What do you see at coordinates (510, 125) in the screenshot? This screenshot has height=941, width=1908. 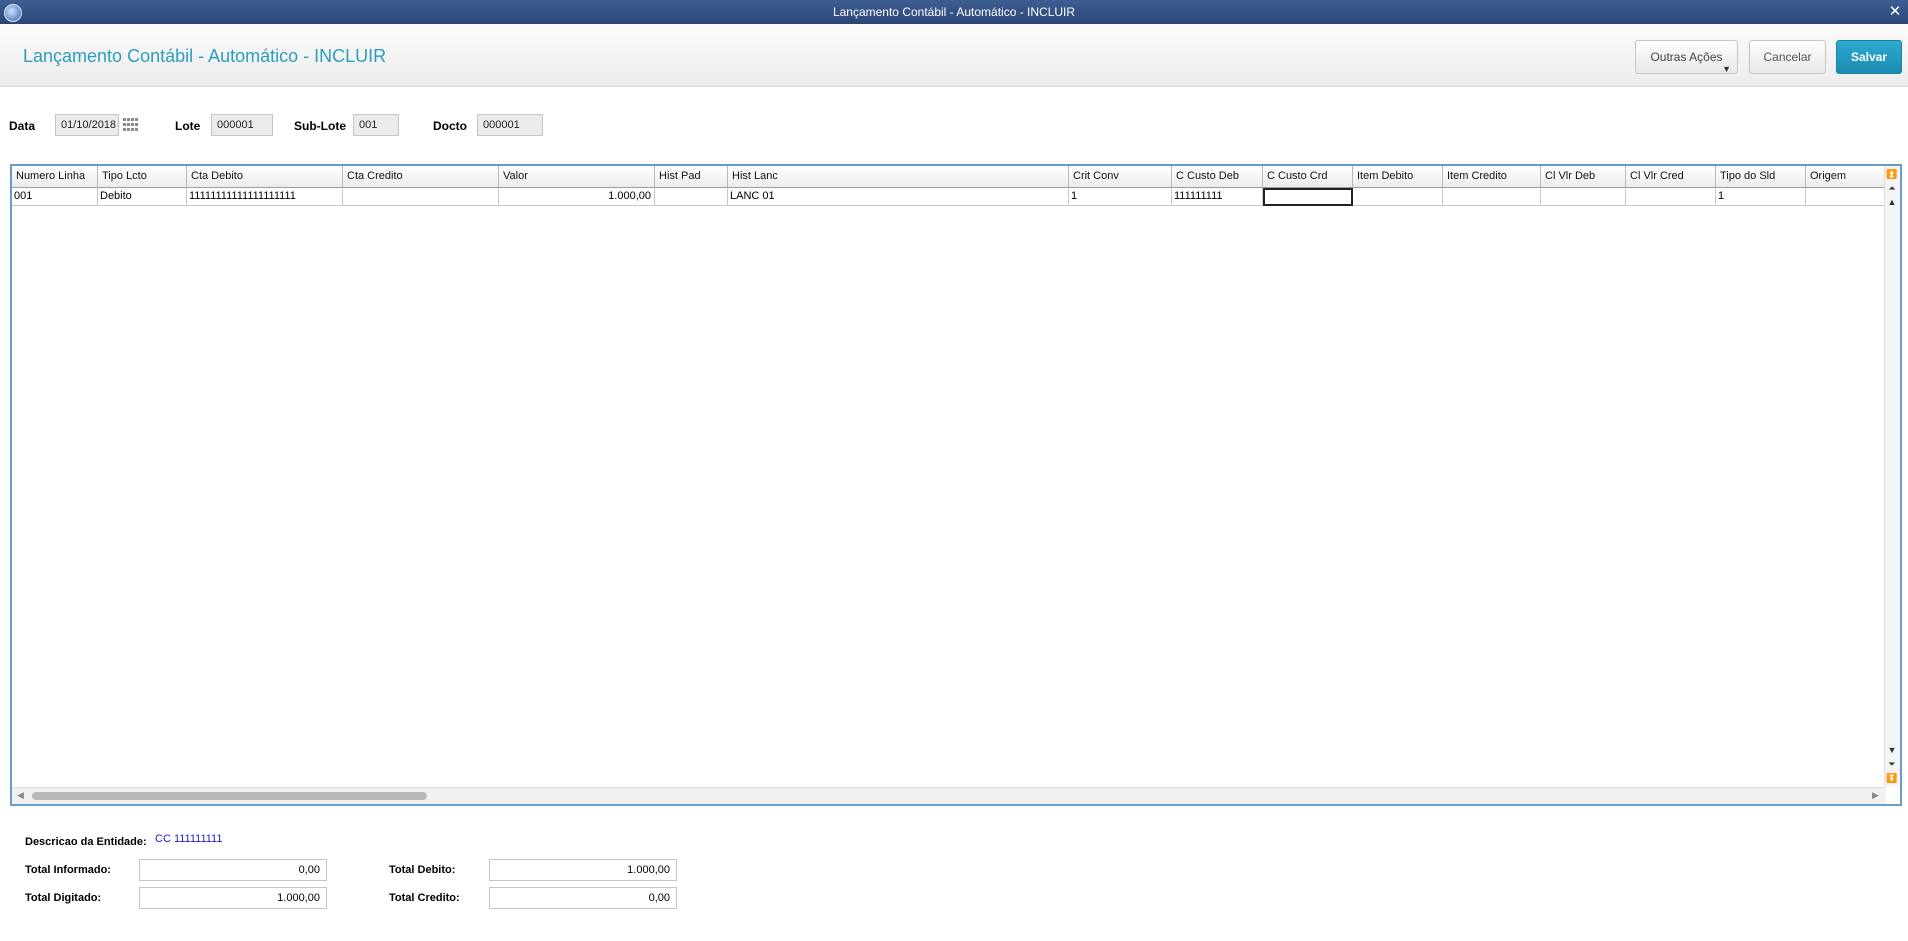 I see `docto-field: 000001` at bounding box center [510, 125].